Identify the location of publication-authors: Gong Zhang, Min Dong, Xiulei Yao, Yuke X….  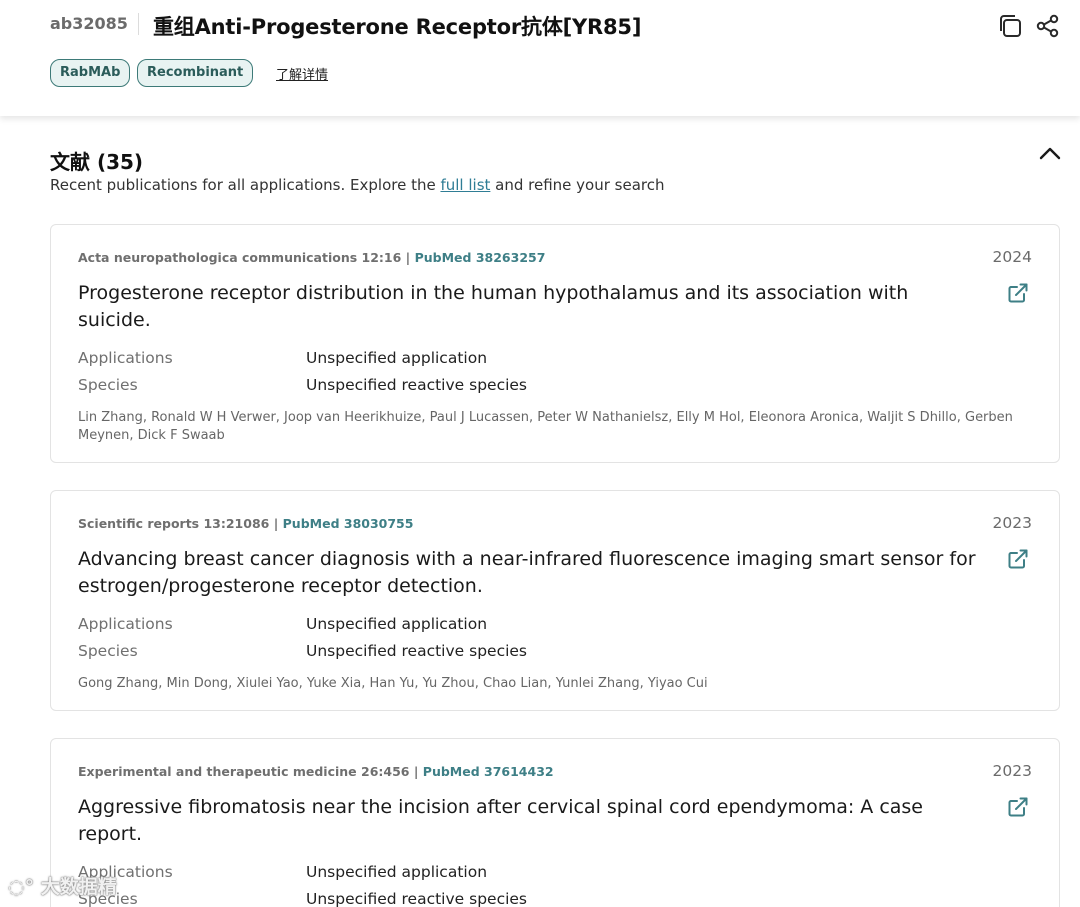
(393, 683).